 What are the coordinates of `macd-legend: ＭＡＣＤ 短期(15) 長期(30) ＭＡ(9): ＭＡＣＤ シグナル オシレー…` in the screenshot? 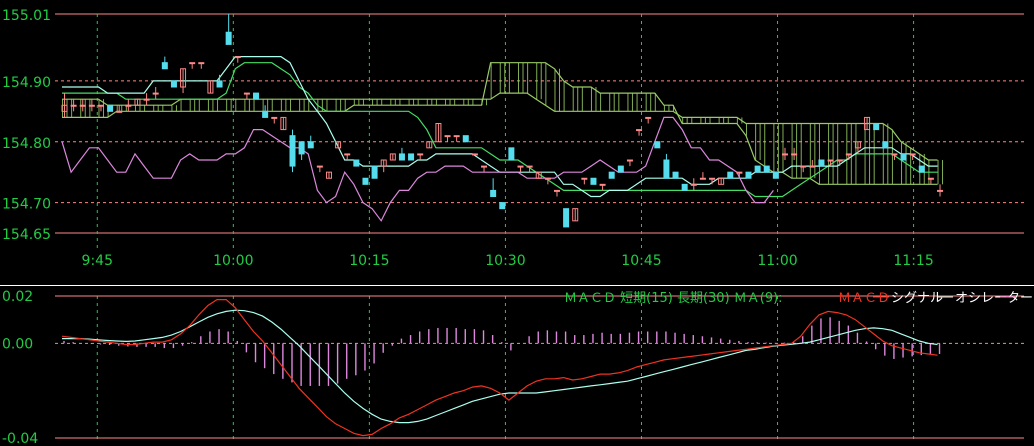 It's located at (798, 298).